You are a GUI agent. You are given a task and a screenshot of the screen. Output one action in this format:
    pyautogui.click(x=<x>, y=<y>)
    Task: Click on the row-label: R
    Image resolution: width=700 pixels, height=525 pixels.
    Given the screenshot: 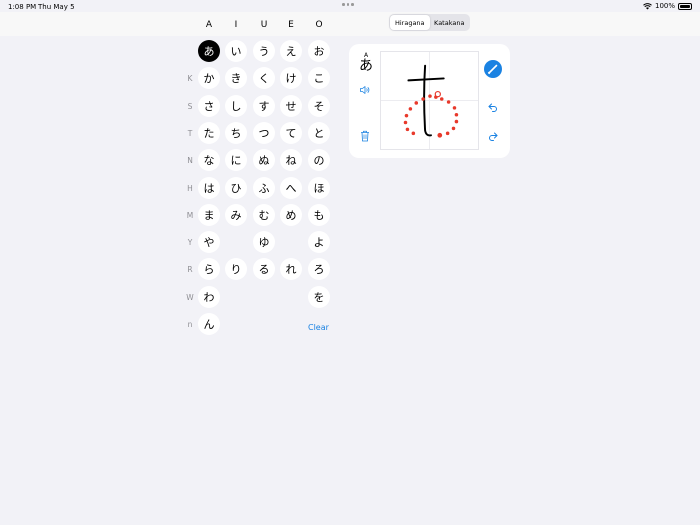 What is the action you would take?
    pyautogui.click(x=190, y=270)
    